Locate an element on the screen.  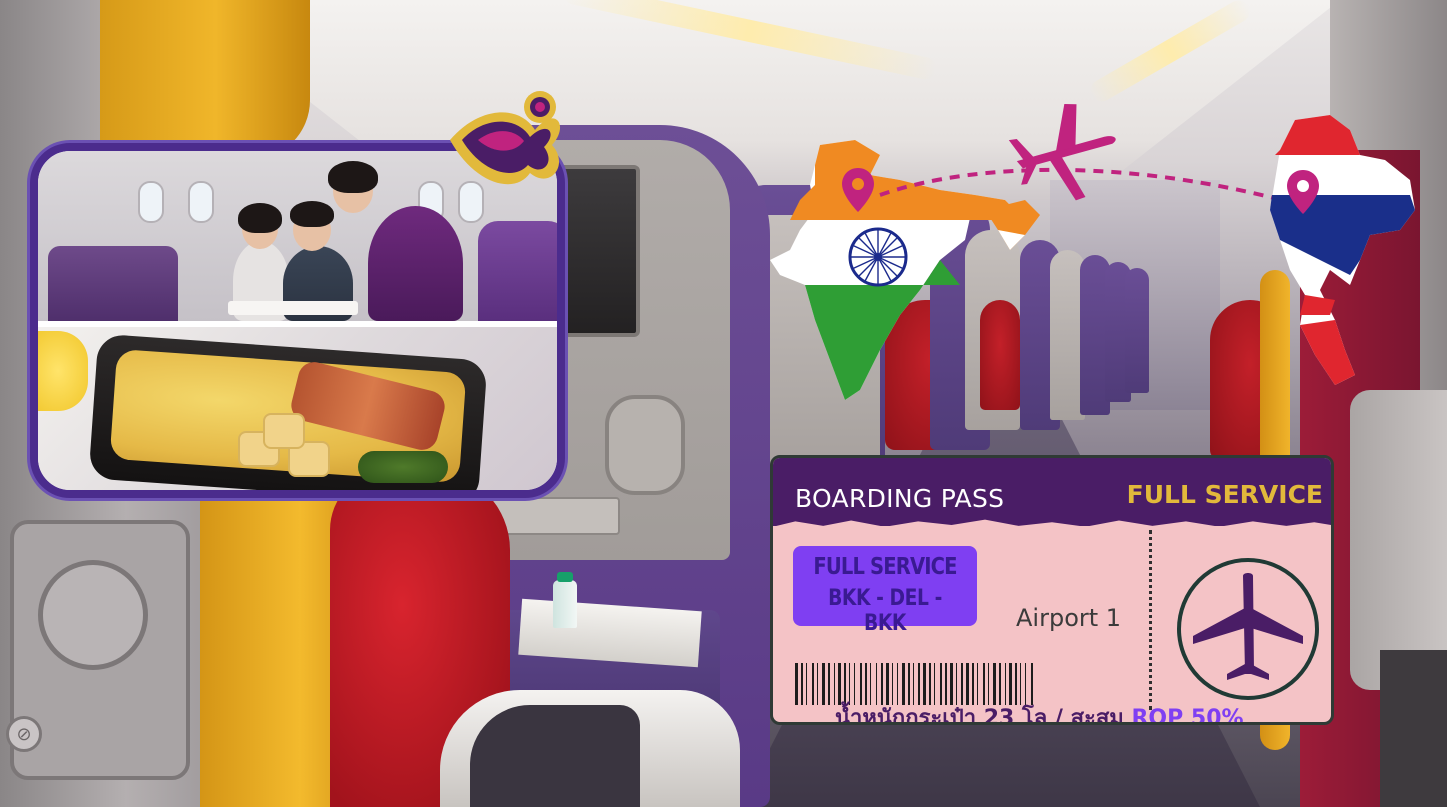
barcode is located at coordinates (914, 684).